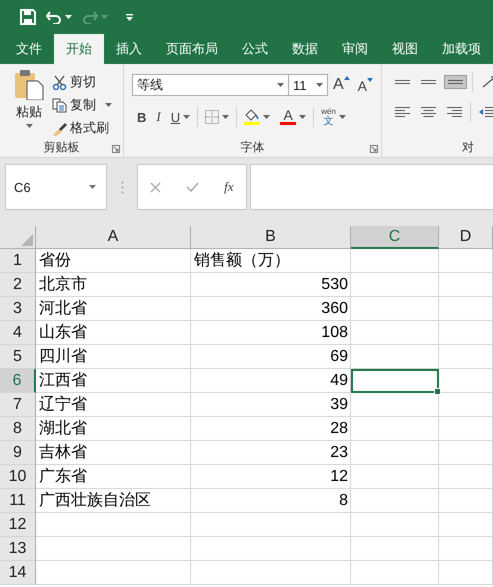  I want to click on ribbon-tab: 数据, so click(305, 49).